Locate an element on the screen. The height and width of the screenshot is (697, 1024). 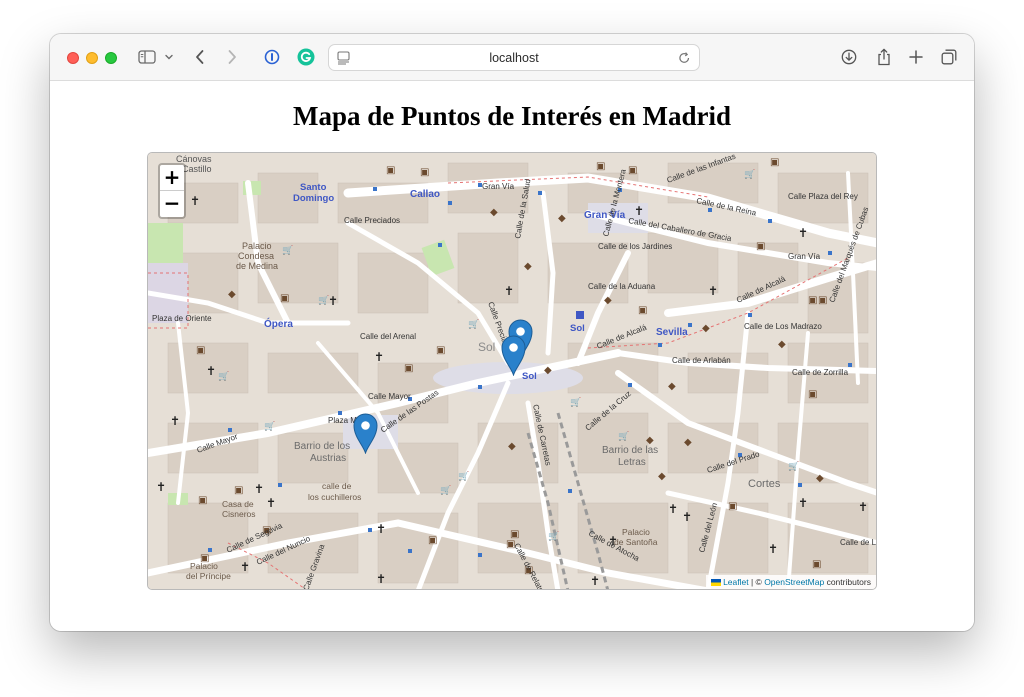
map-label: Castillo is located at coordinates (197, 169).